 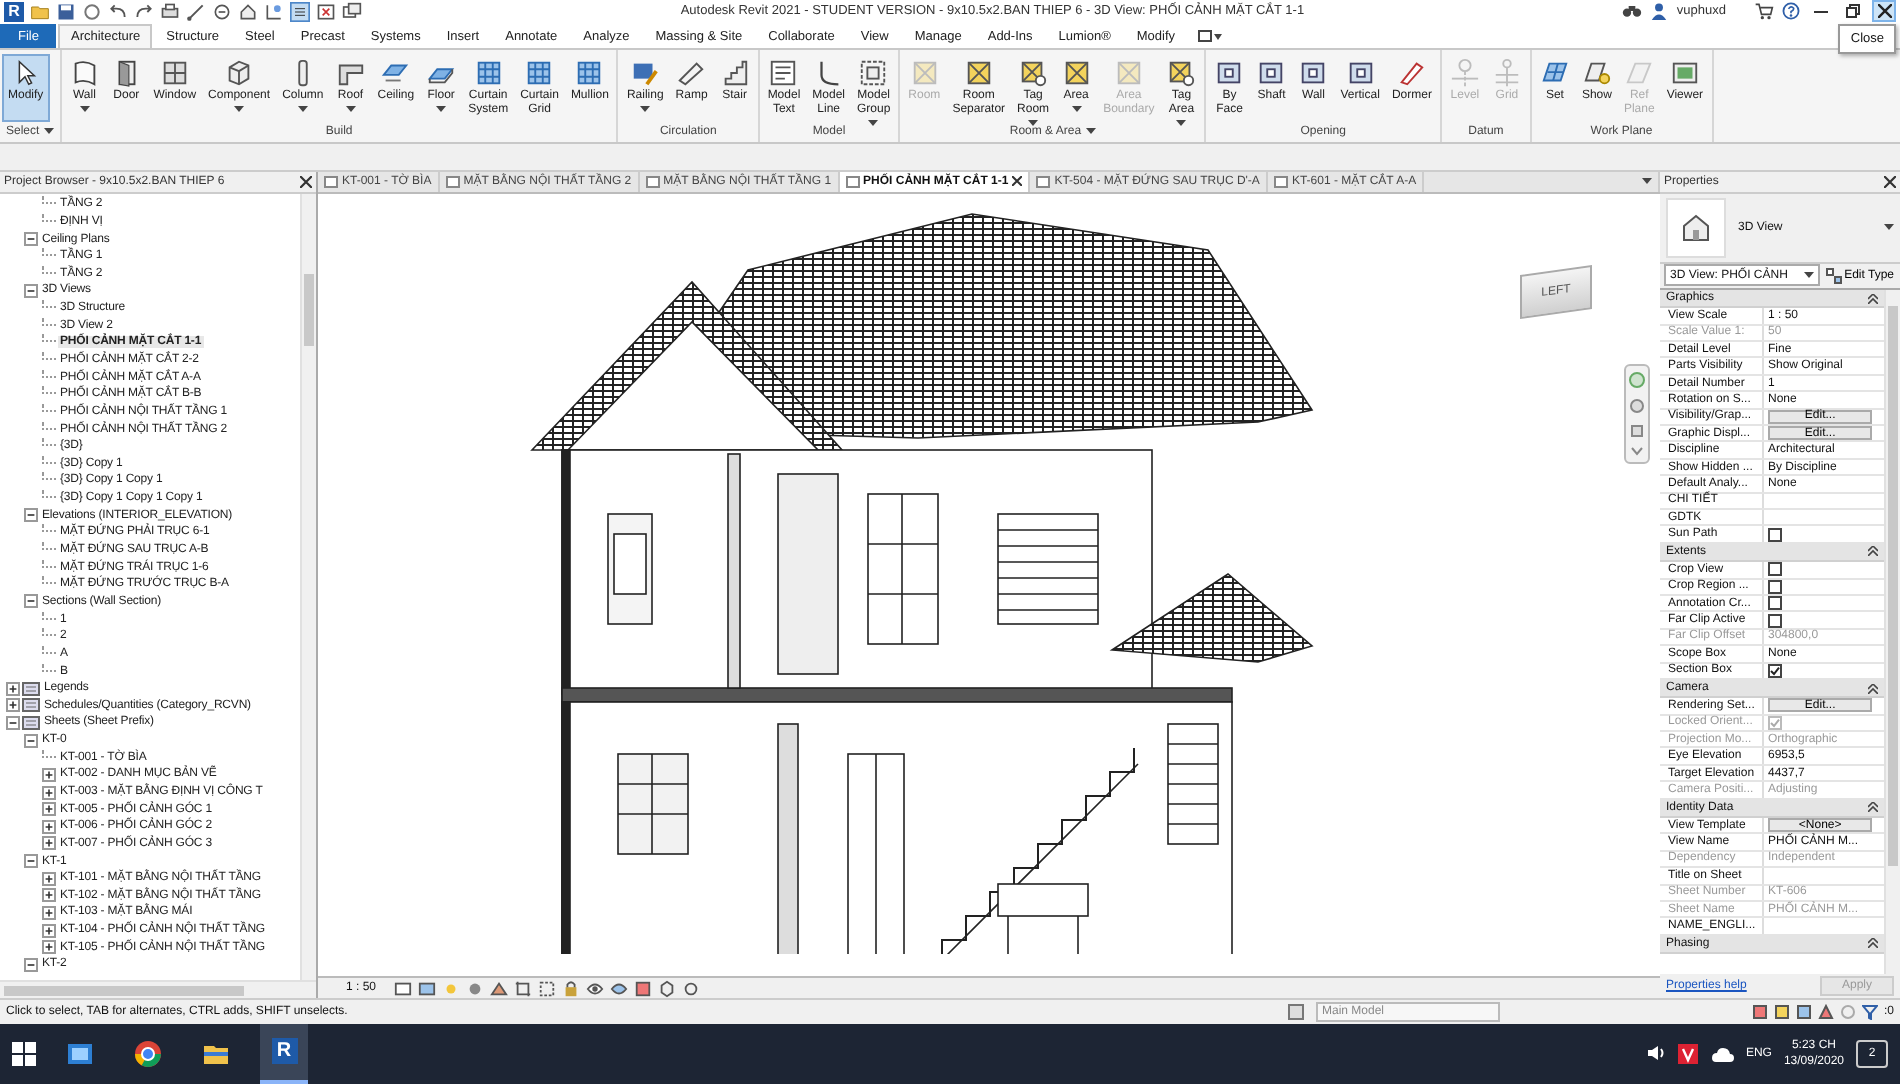 What do you see at coordinates (239, 72) in the screenshot?
I see `cube-icon` at bounding box center [239, 72].